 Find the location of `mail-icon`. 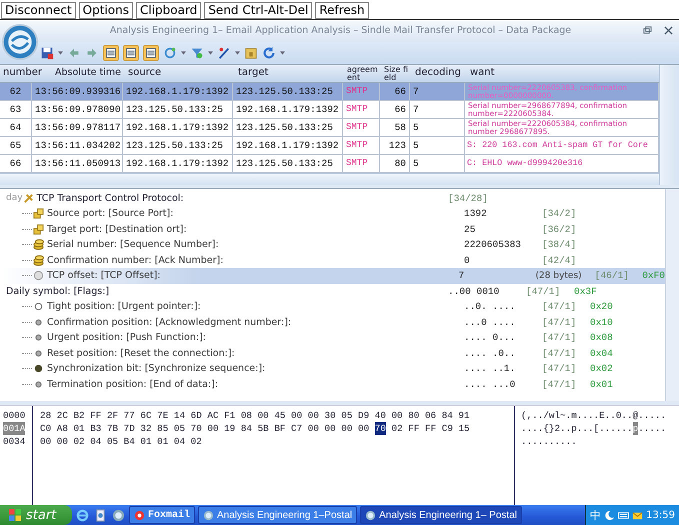

mail-icon is located at coordinates (638, 515).